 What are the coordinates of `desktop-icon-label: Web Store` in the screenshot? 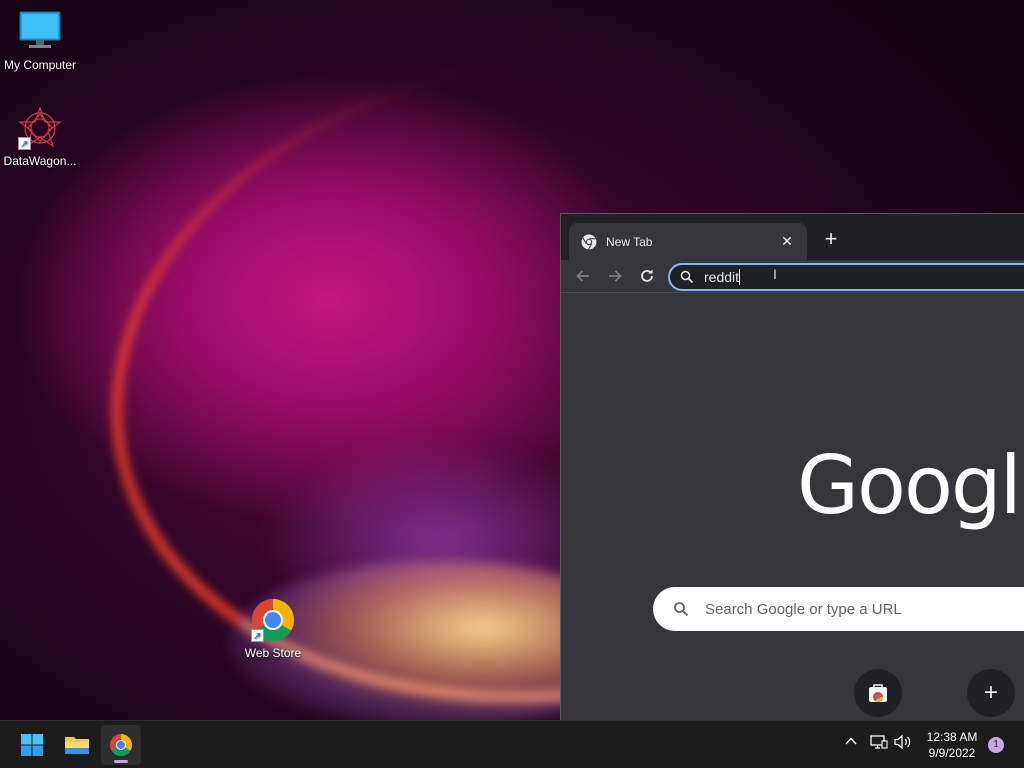 It's located at (273, 653).